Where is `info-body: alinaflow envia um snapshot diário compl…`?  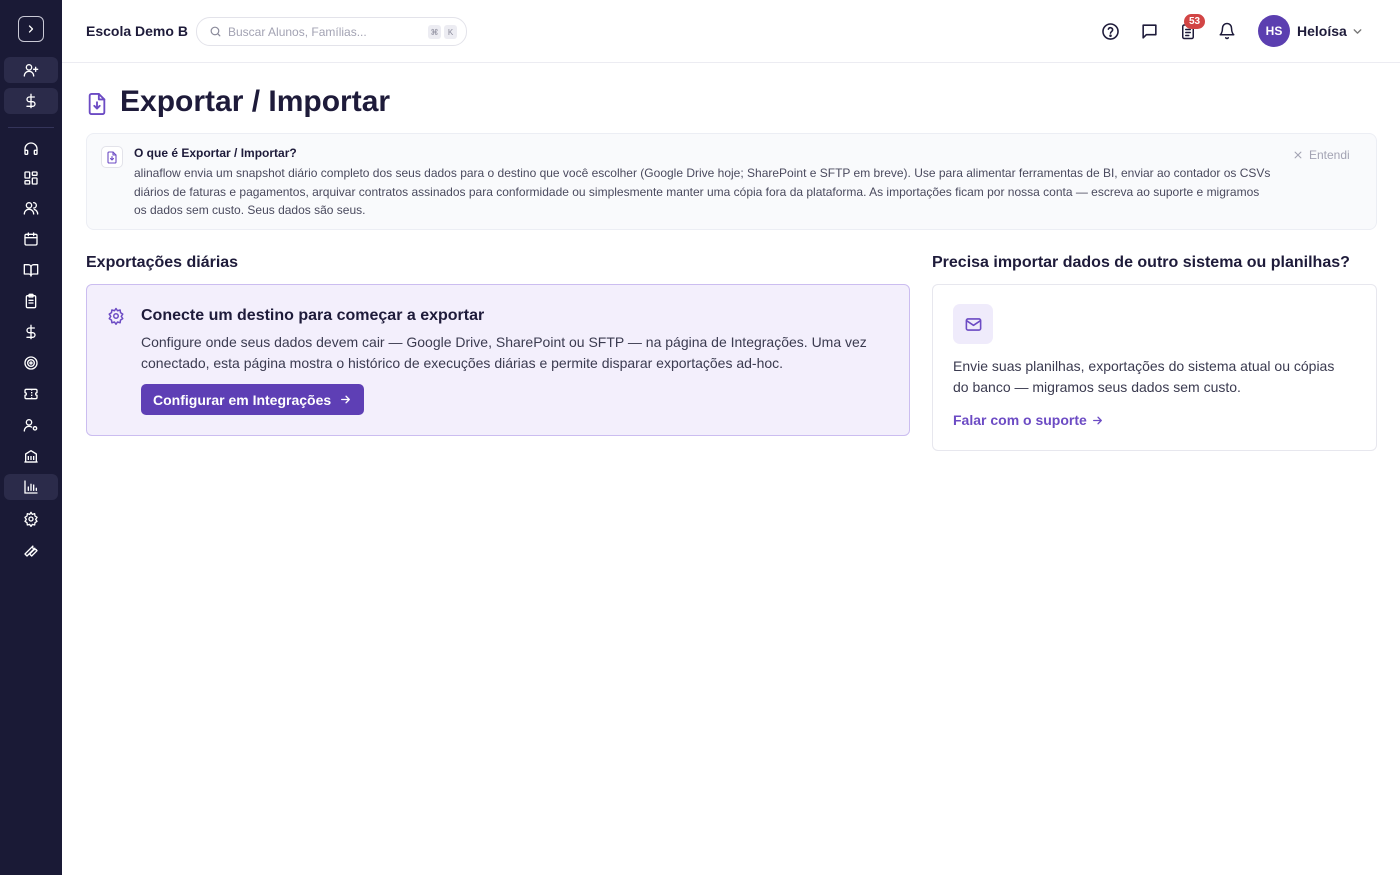
info-body: alinaflow envia um snapshot diário compl… is located at coordinates (702, 191).